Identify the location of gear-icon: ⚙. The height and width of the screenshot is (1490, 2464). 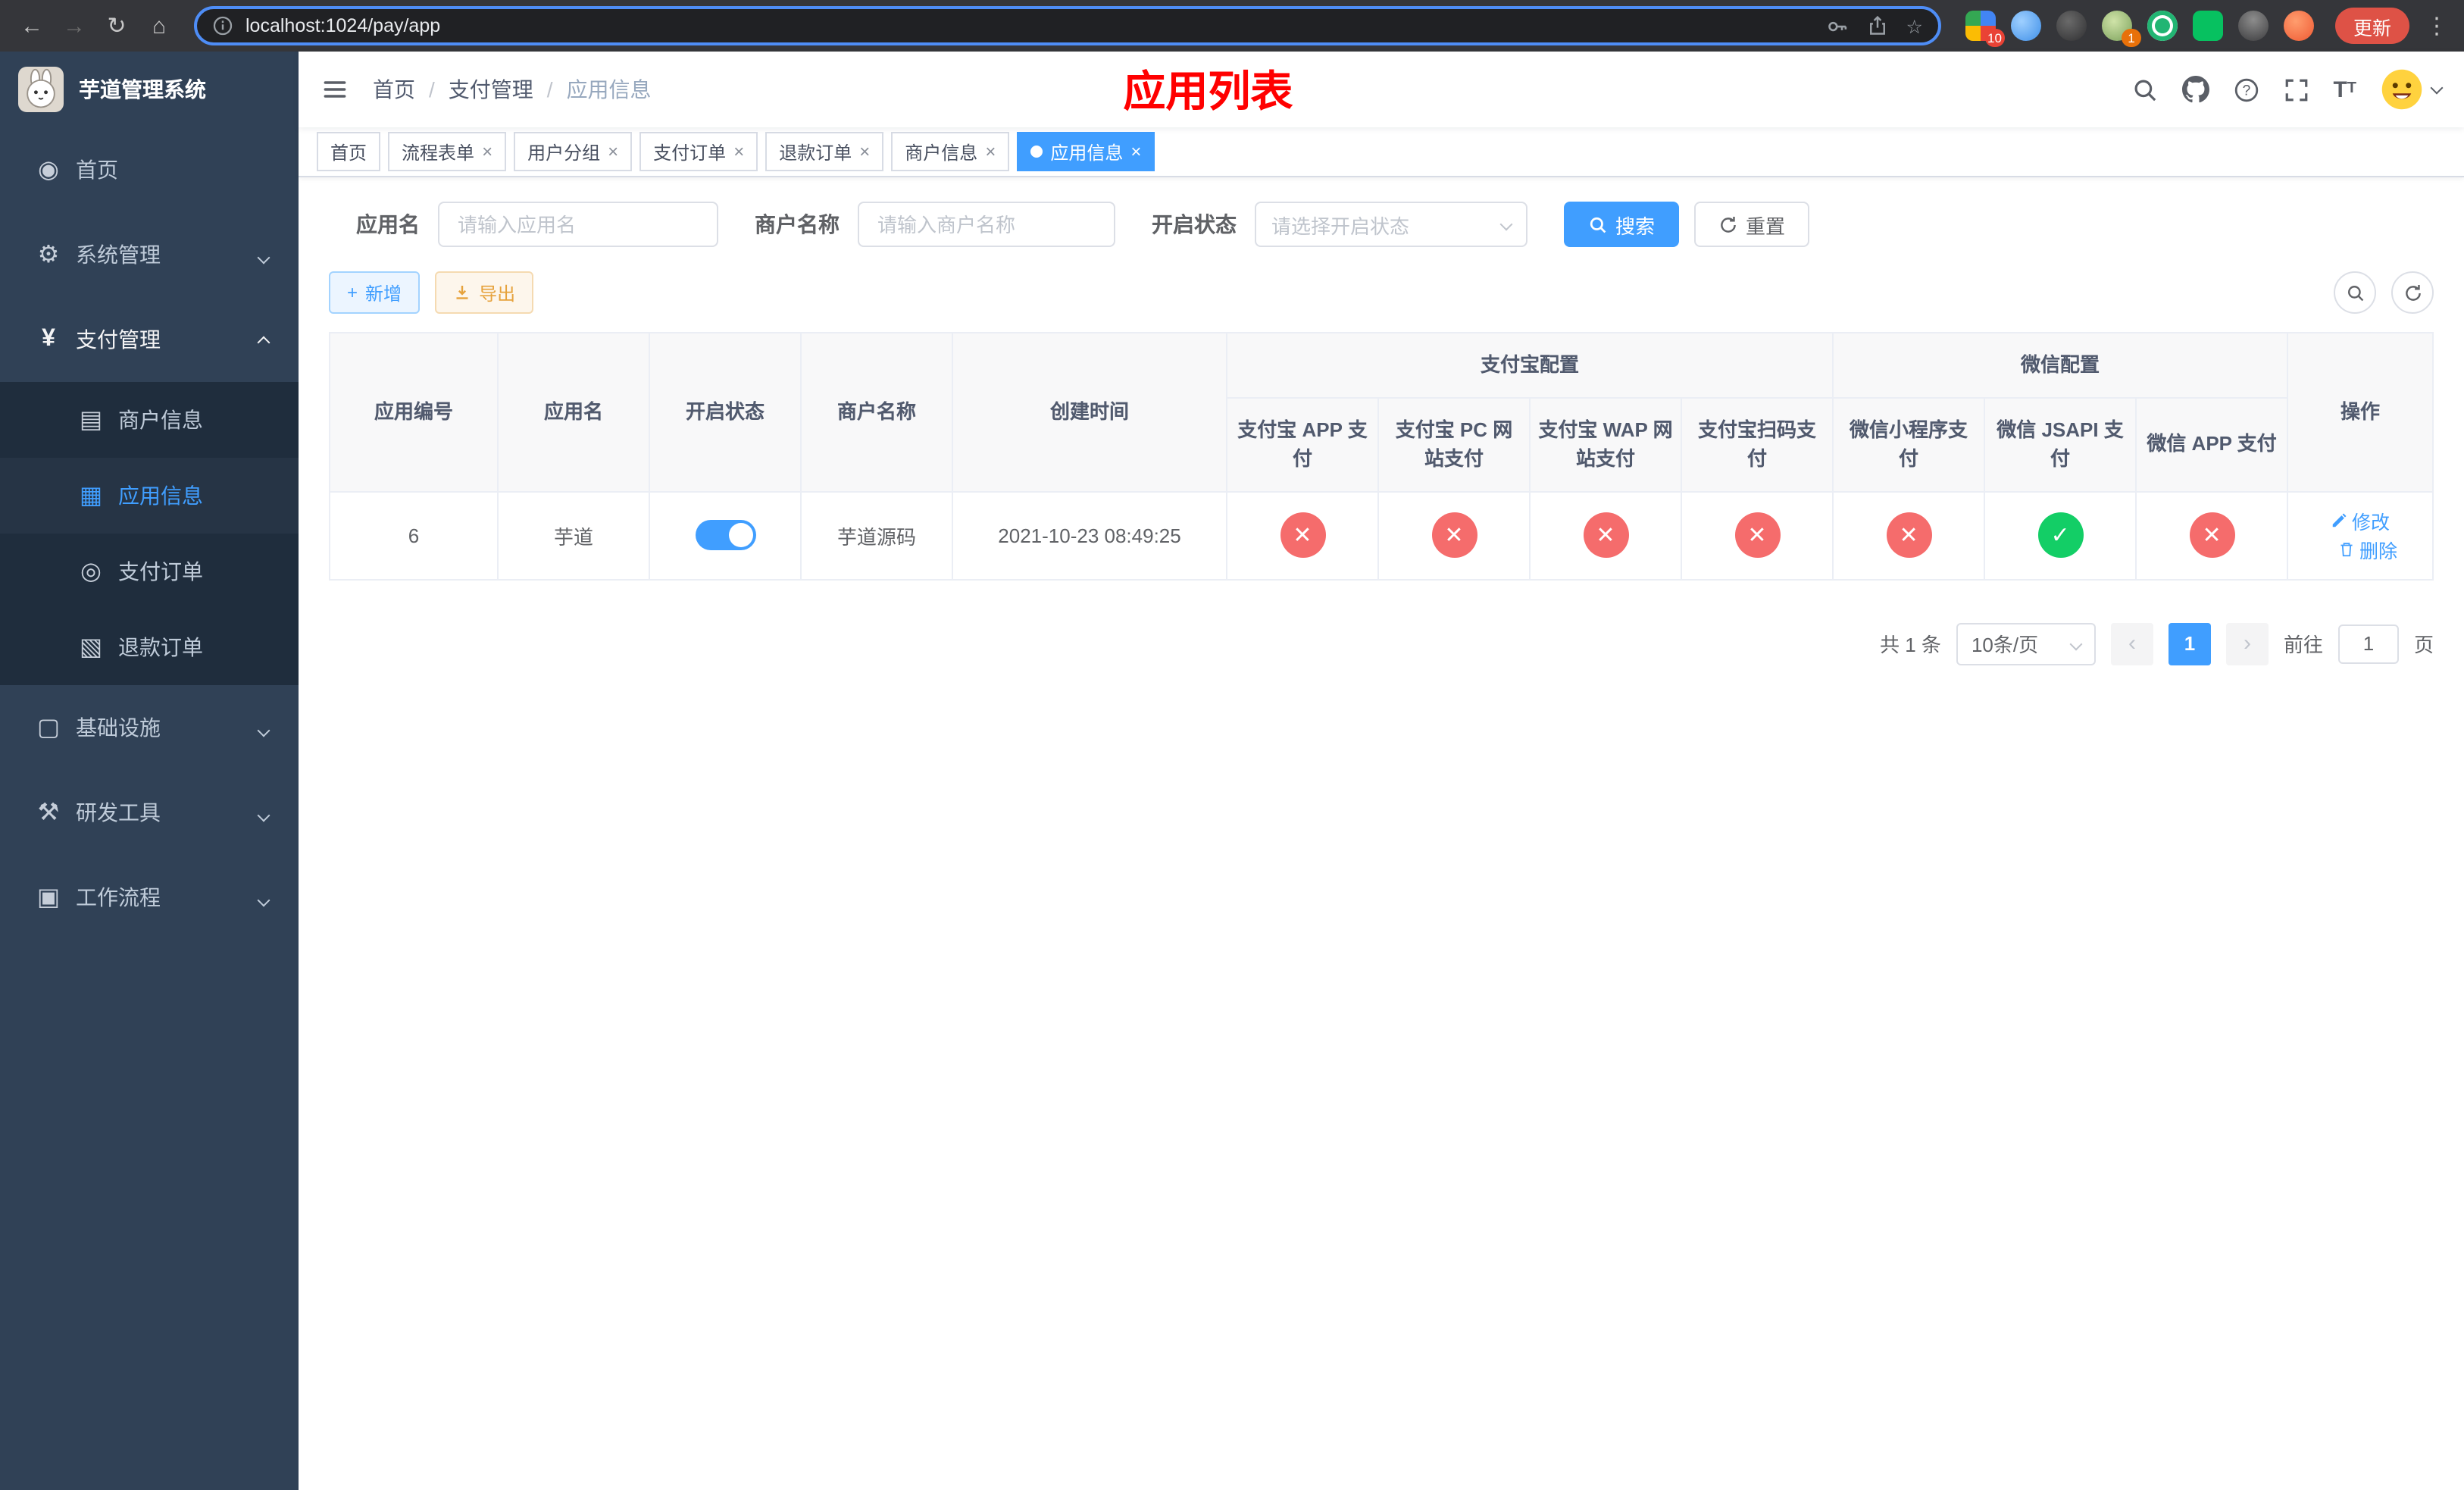
(48, 256).